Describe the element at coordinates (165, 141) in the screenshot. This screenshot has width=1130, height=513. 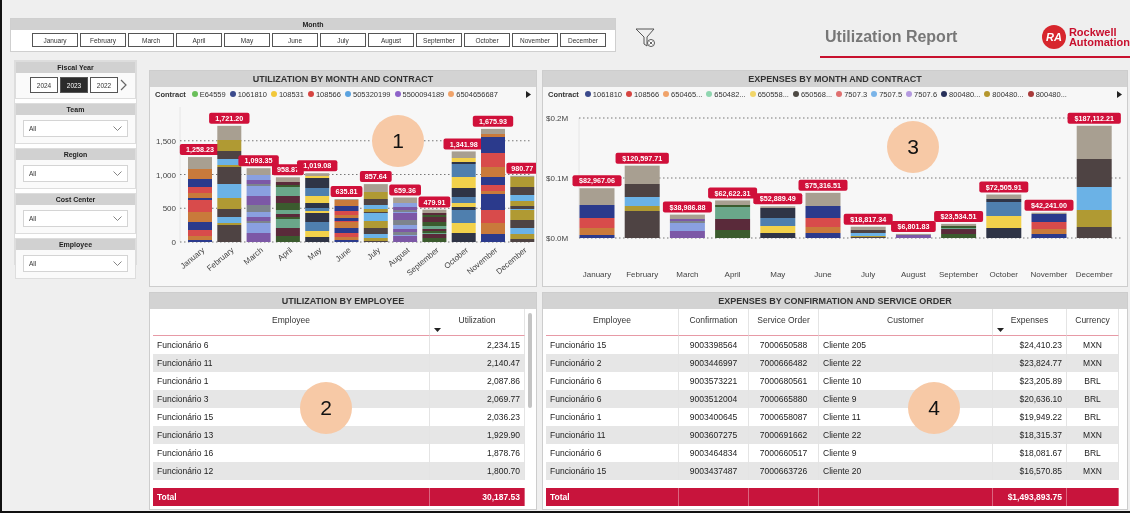
I see `tick-label: 1,500` at that location.